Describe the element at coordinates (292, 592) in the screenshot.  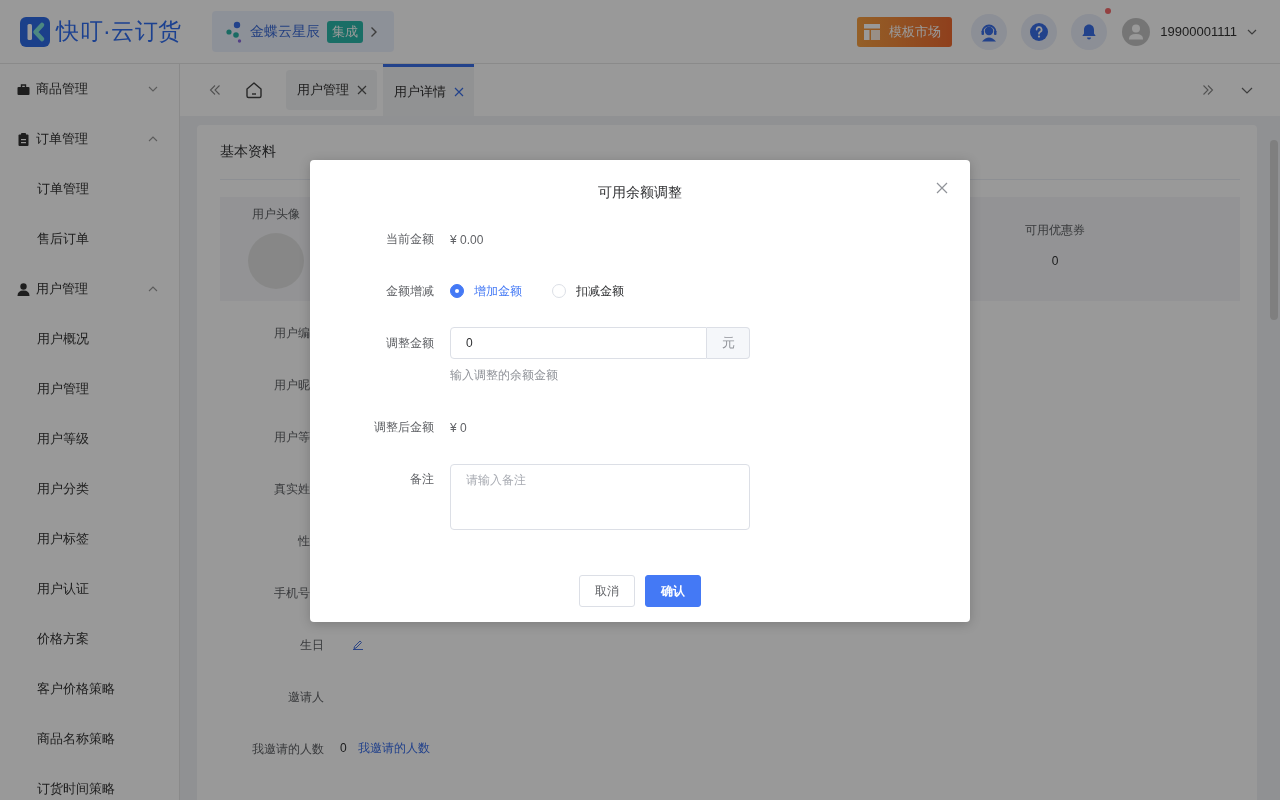
I see `field-label: 手机号` at that location.